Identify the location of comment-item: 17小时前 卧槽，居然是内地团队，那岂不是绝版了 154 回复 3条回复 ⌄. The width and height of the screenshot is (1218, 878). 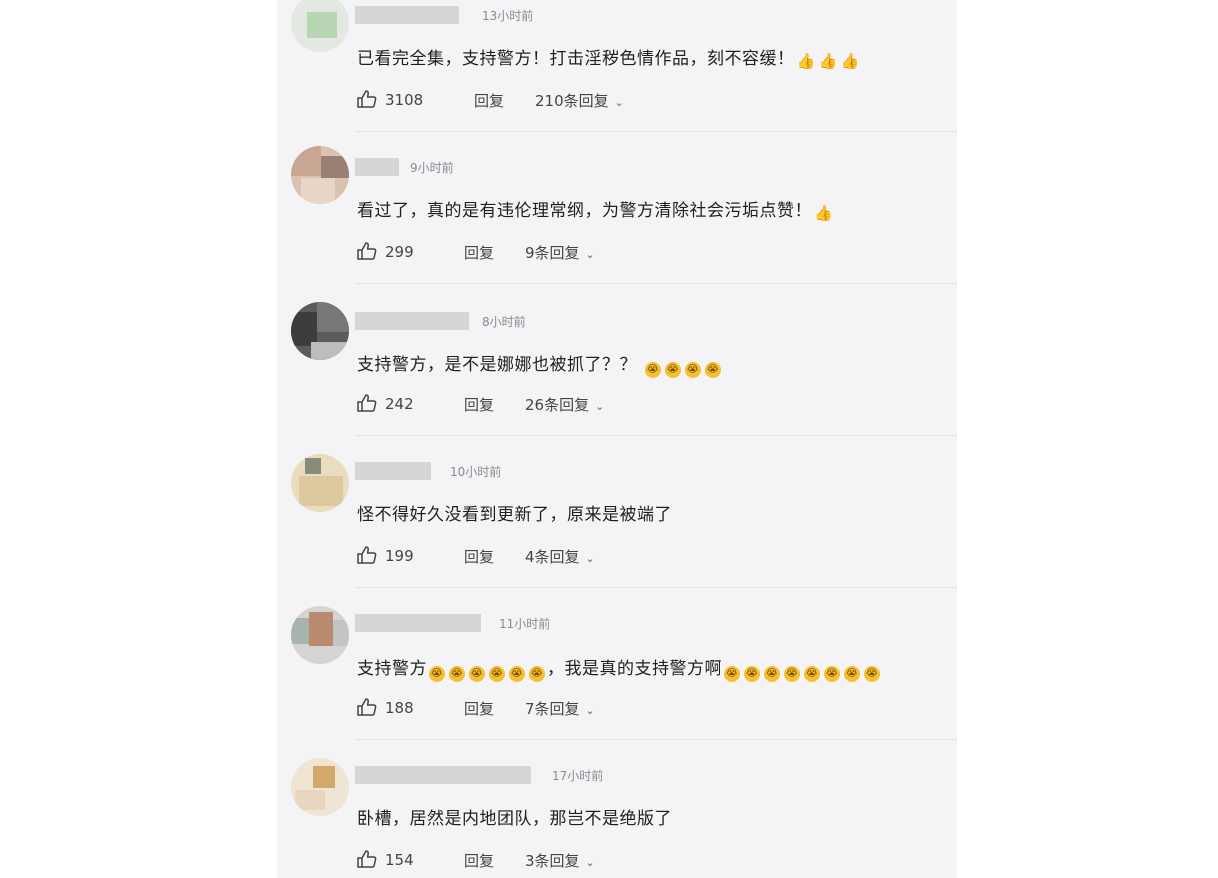
(617, 809).